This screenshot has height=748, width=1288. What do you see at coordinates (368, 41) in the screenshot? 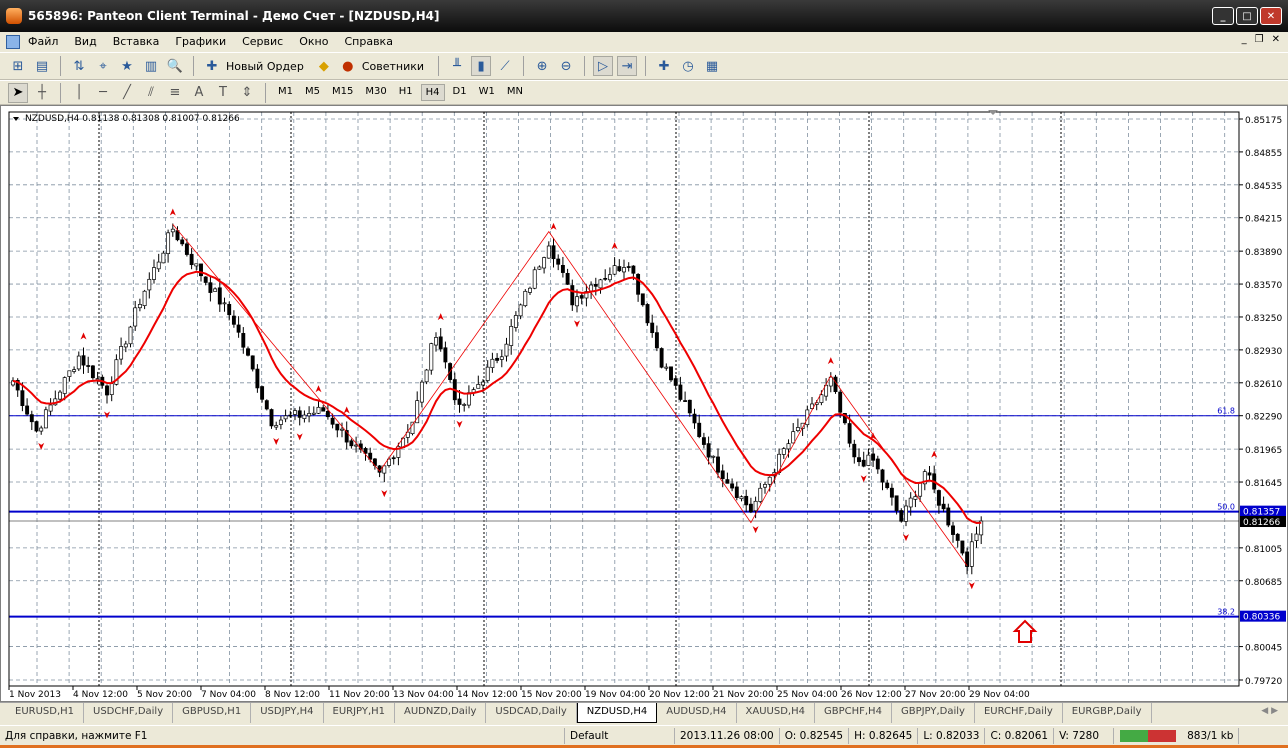
I see `menu-item-6: Справка` at bounding box center [368, 41].